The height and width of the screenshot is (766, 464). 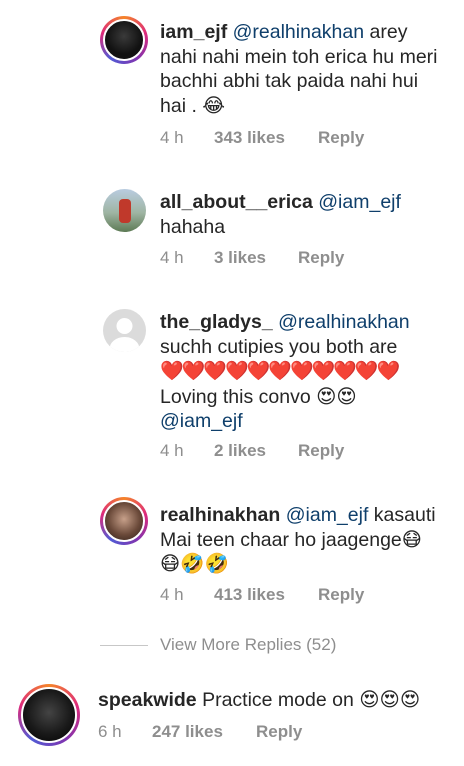 I want to click on comment-meta: 4 h 3 likes Reply, so click(x=252, y=258).